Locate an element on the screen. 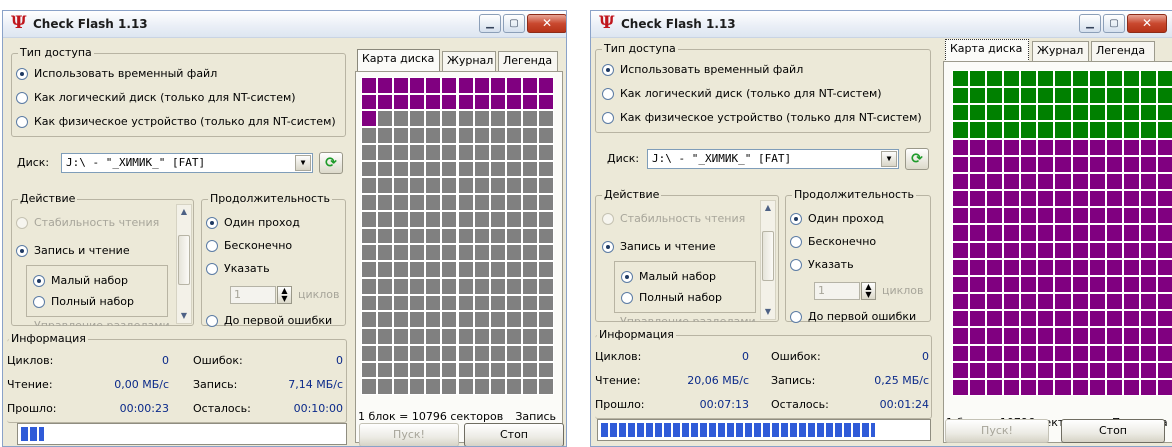  disk-select-value: J:\ - "_ХИМИК_" [FAT] is located at coordinates (136, 162).